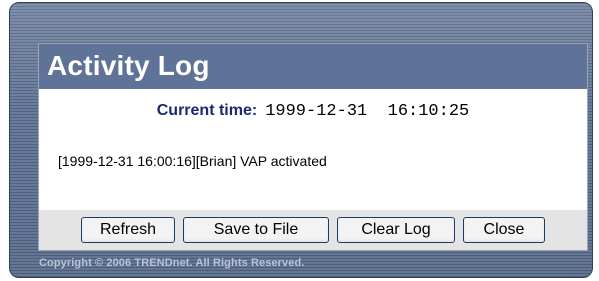 The image size is (599, 281). Describe the element at coordinates (504, 230) in the screenshot. I see `close-button: Close` at that location.